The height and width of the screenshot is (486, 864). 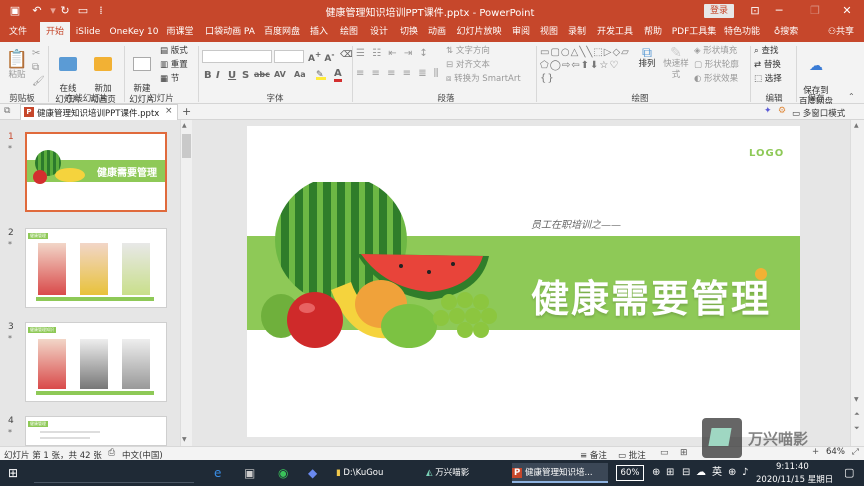 What do you see at coordinates (101, 11) in the screenshot?
I see `customize-toolbar-icon: ⁞` at bounding box center [101, 11].